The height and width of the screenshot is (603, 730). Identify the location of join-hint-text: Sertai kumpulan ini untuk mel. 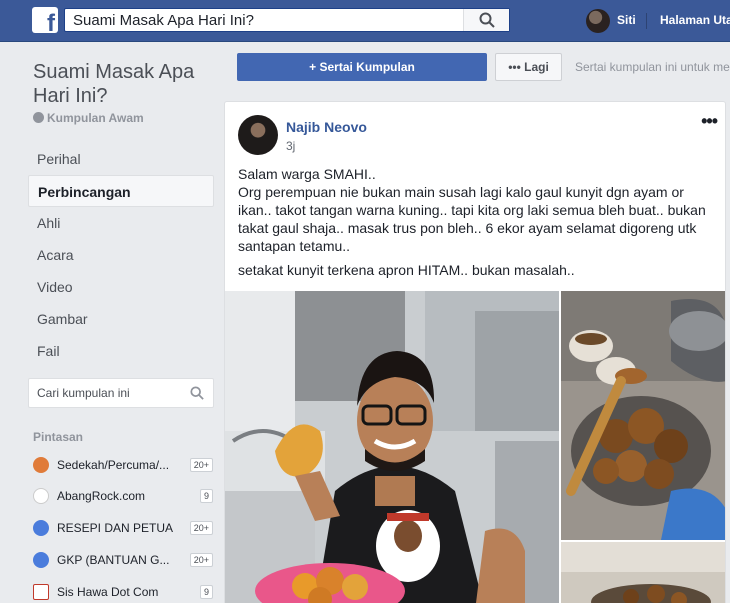
(652, 67).